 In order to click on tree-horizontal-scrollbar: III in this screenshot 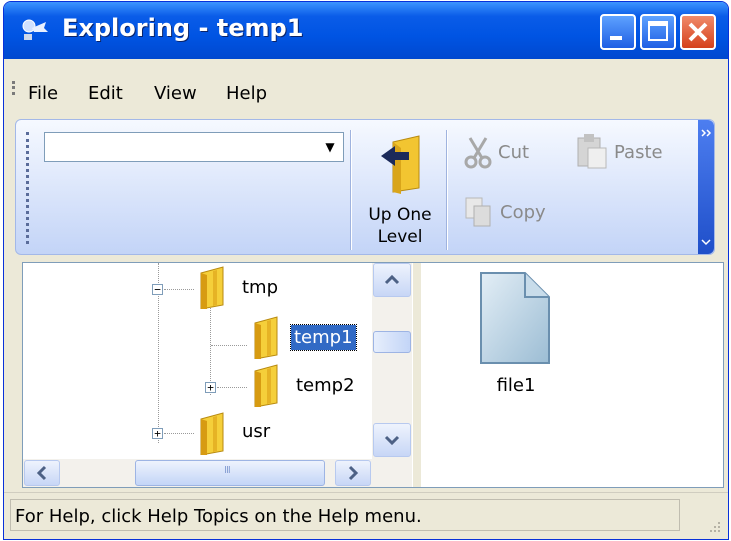, I will do `click(217, 473)`.